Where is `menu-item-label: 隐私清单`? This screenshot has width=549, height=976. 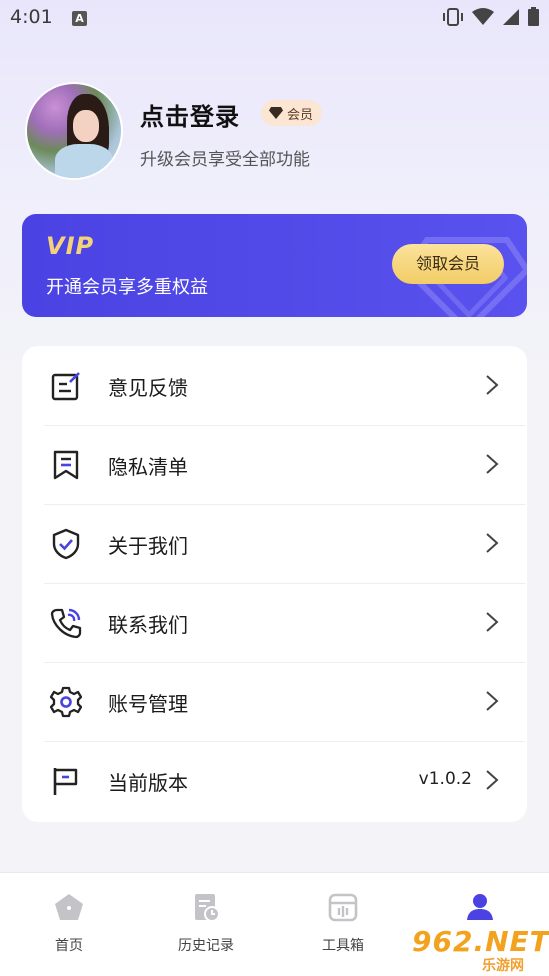 menu-item-label: 隐私清单 is located at coordinates (148, 467).